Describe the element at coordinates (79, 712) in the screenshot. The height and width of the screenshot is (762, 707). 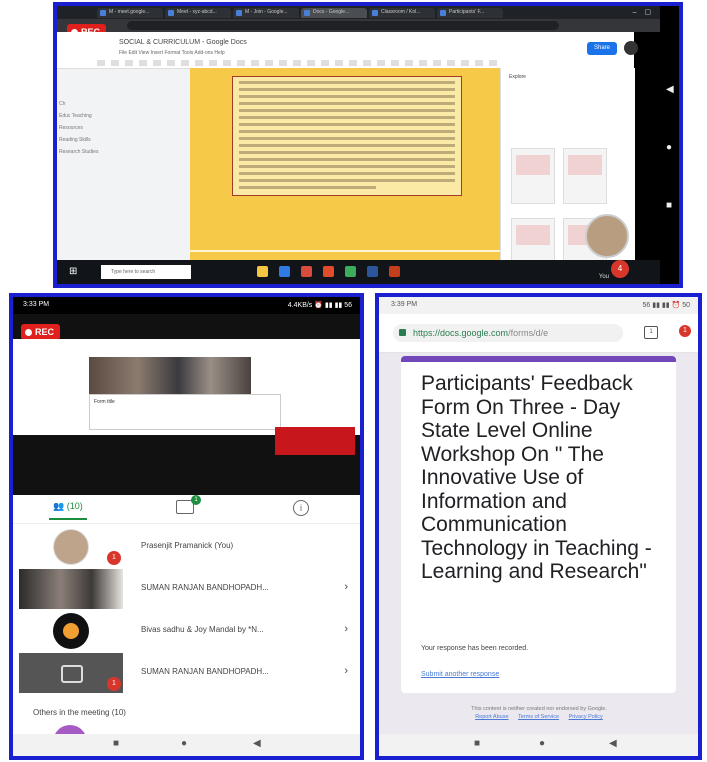
I see `others-in-meeting-heading: Others in the meeting (10)` at that location.